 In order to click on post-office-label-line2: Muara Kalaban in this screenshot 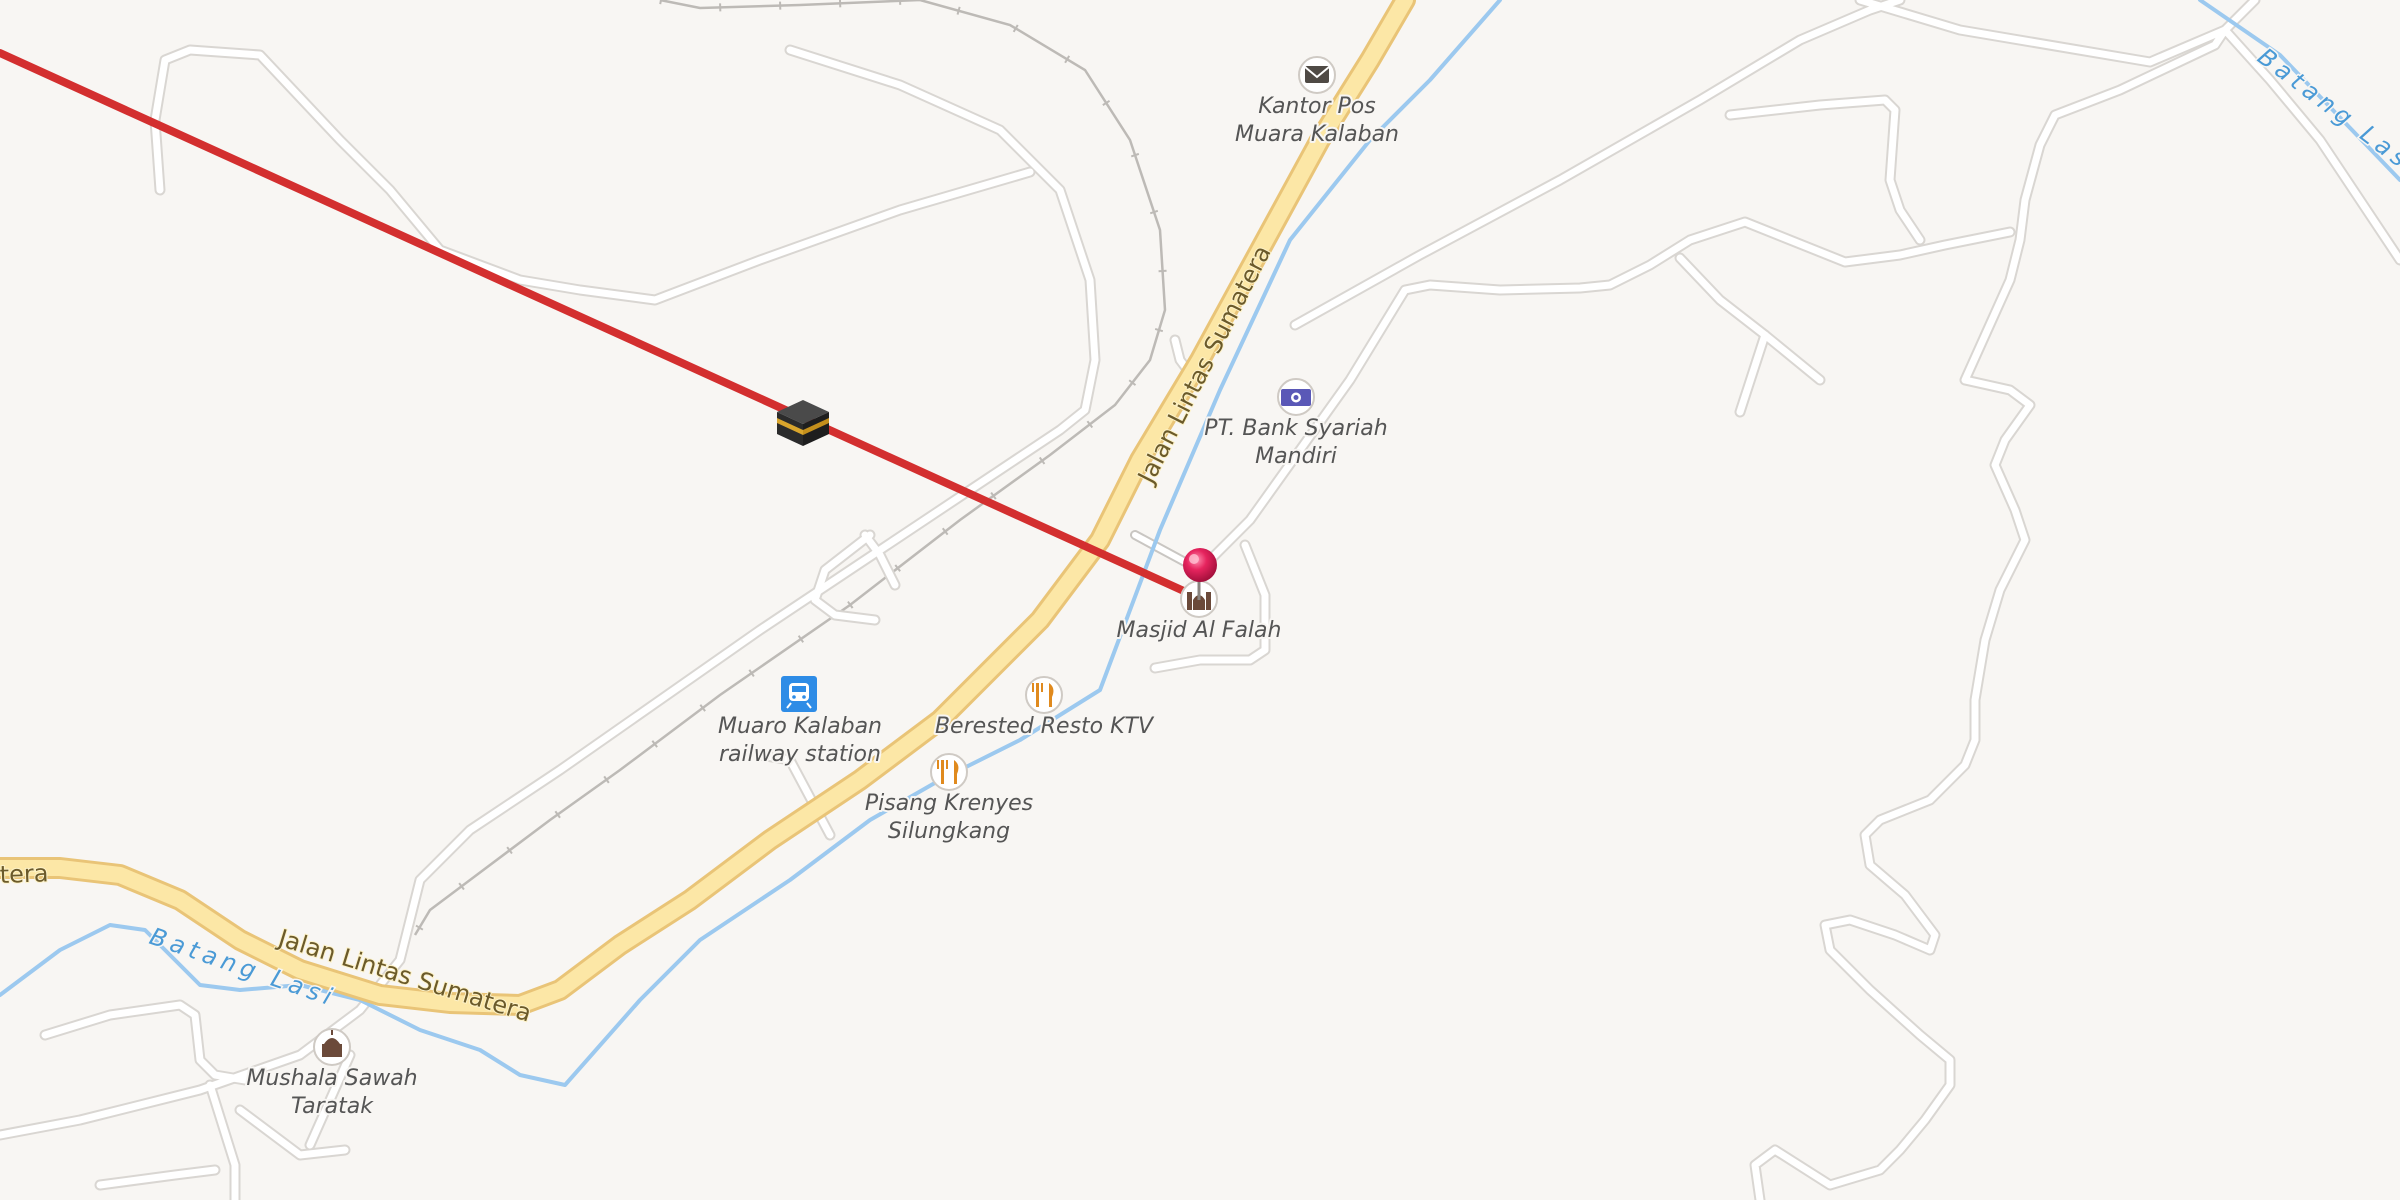, I will do `click(1317, 134)`.